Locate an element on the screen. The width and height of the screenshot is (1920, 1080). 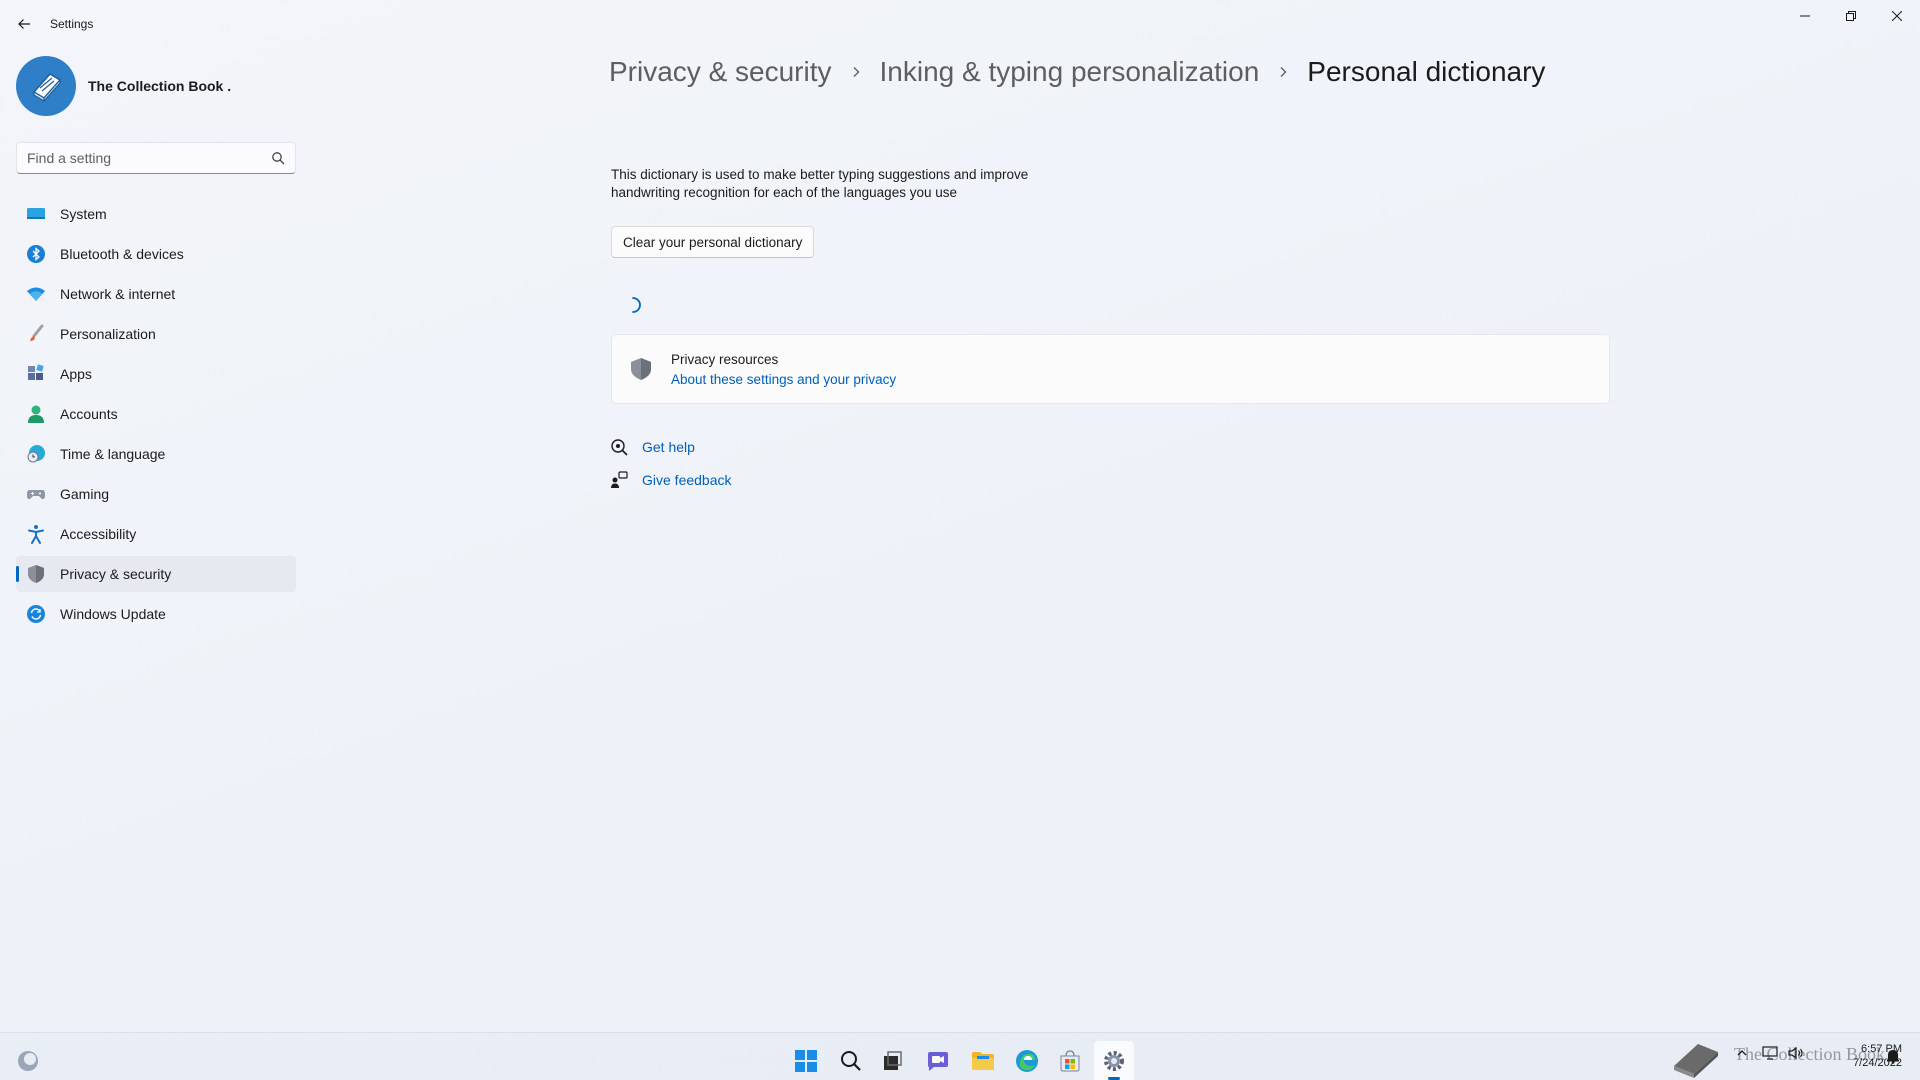
get-help-row: Get help is located at coordinates (652, 447).